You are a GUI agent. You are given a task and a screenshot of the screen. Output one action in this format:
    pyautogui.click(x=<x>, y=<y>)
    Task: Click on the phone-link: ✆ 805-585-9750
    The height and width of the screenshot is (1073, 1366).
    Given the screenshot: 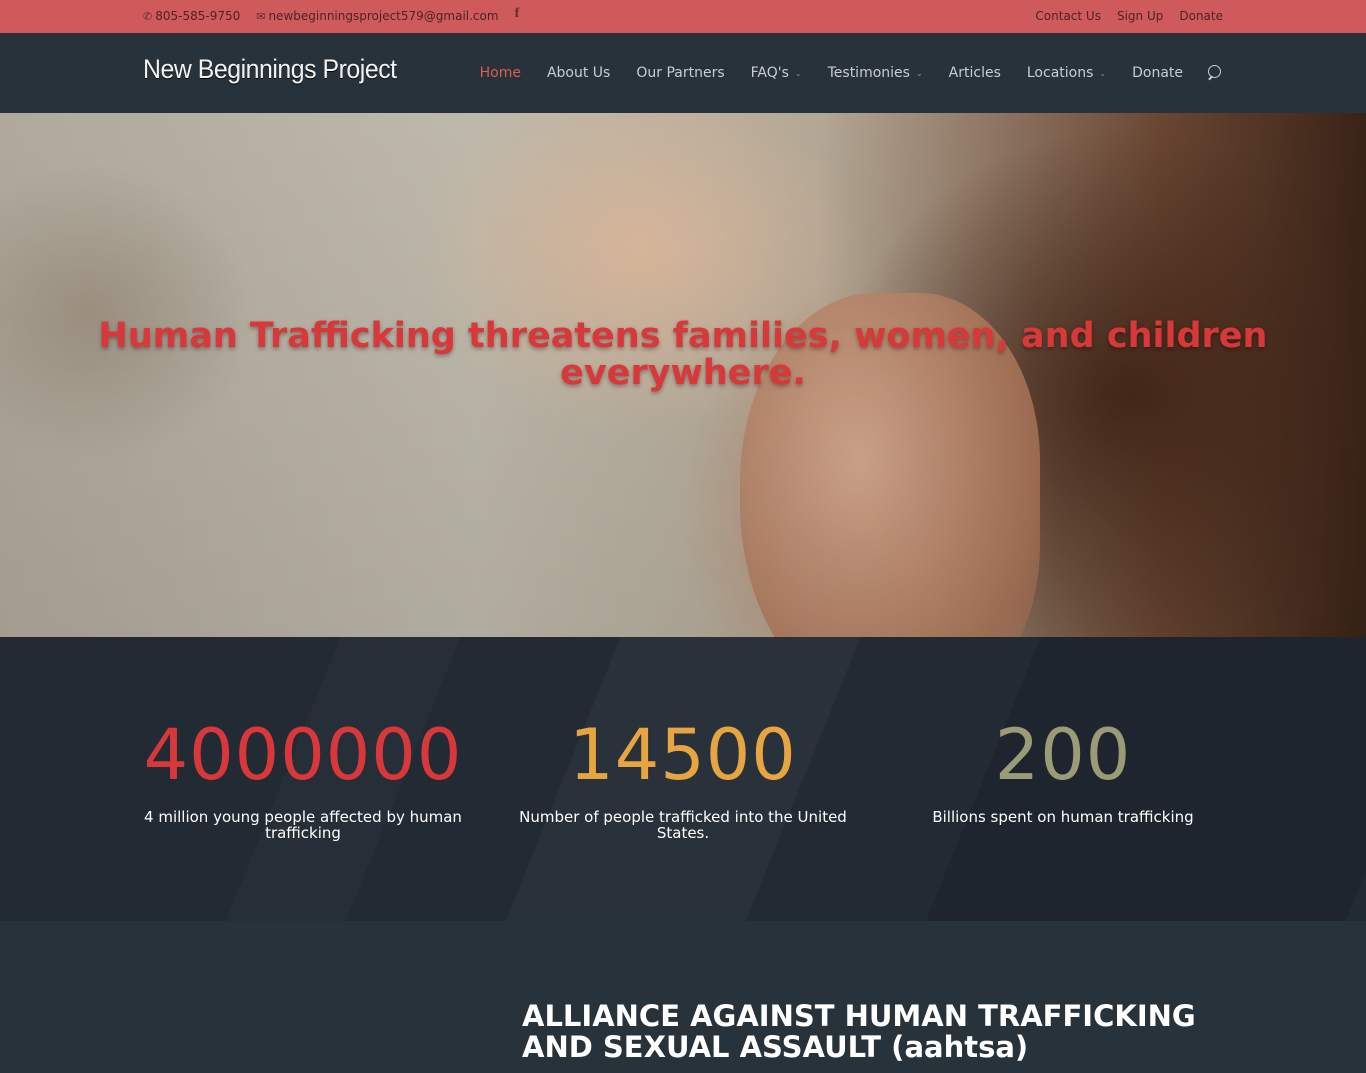 What is the action you would take?
    pyautogui.click(x=191, y=16)
    